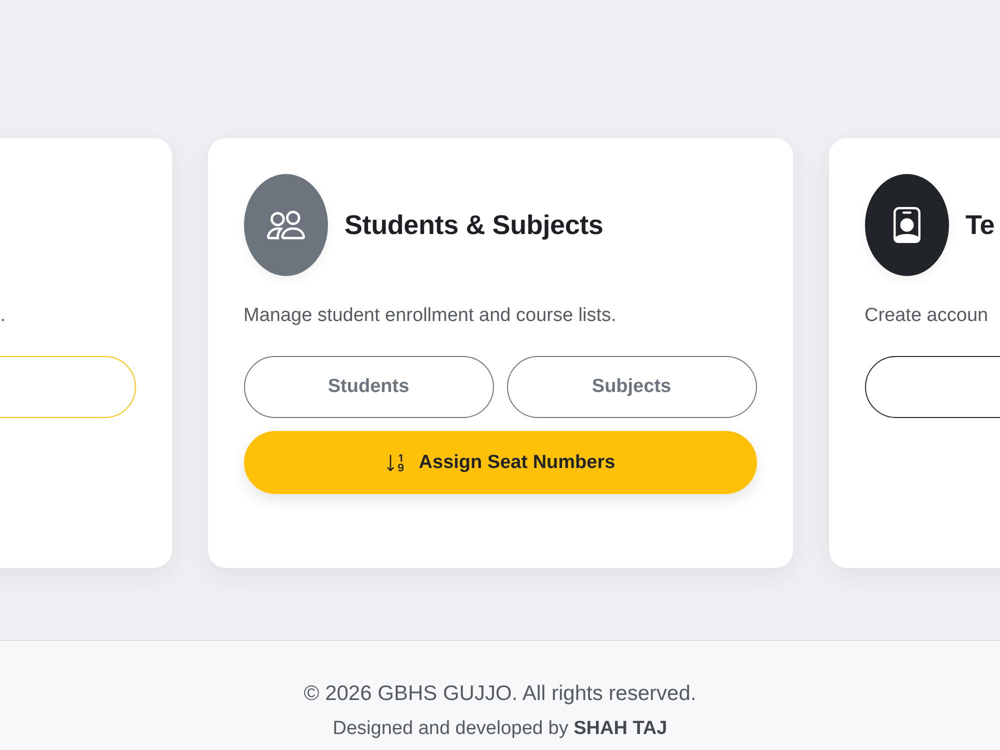 The image size is (1000, 750). I want to click on card-title: Te, so click(980, 225).